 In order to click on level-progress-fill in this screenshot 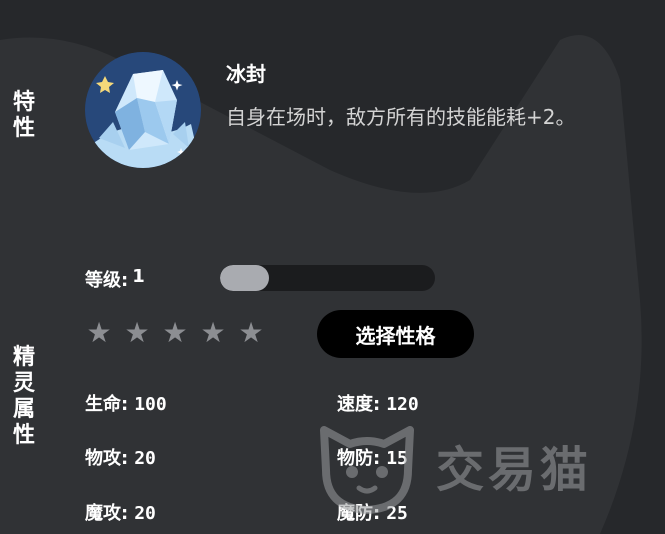, I will do `click(245, 278)`.